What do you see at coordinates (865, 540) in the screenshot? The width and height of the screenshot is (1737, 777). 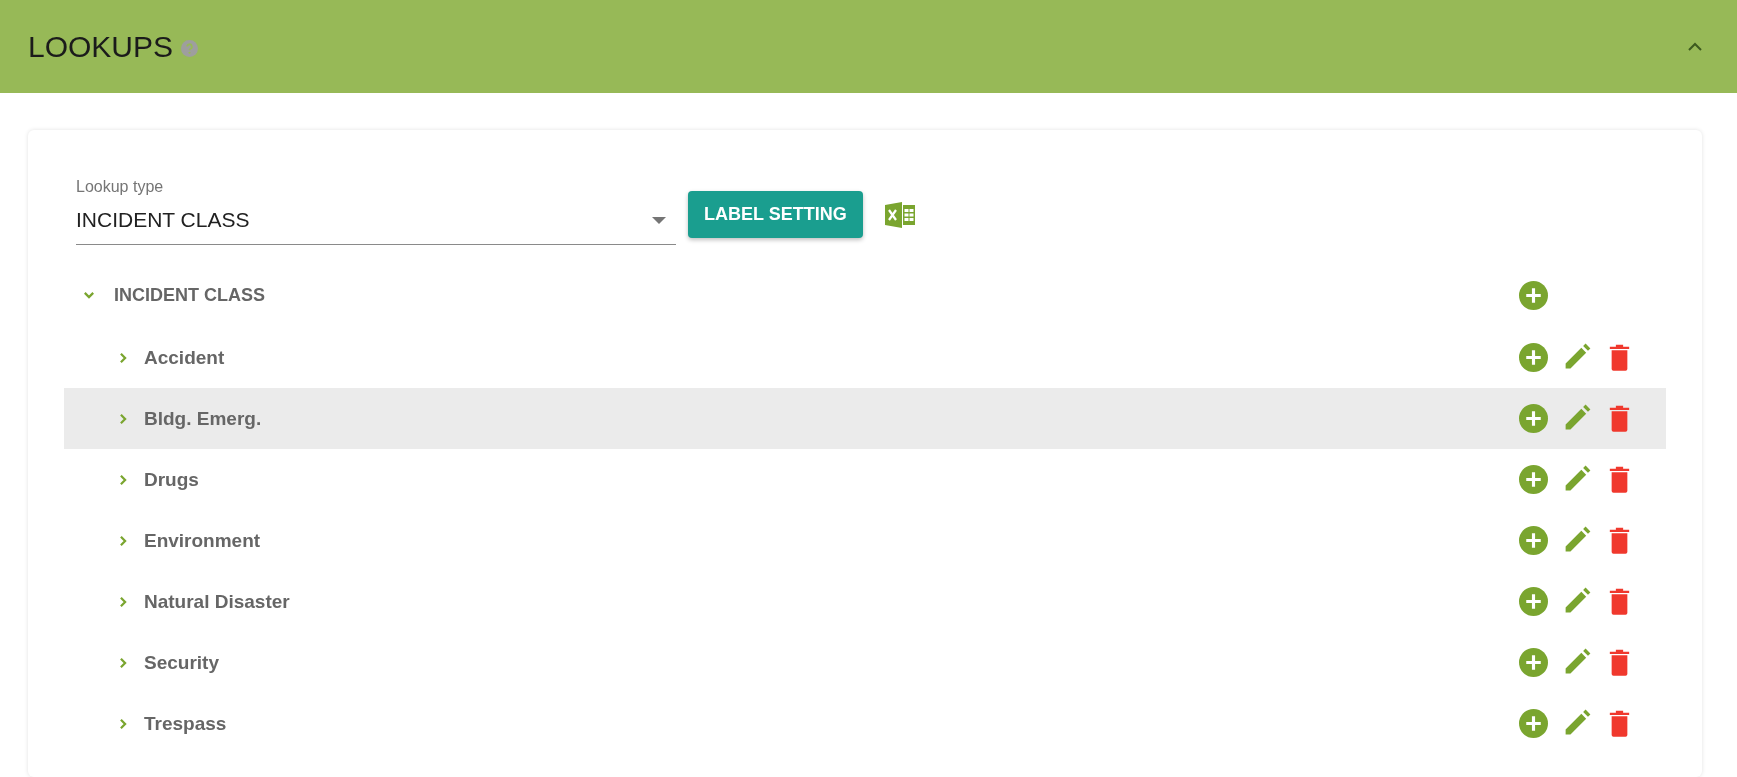 I see `tree-row: Environment` at bounding box center [865, 540].